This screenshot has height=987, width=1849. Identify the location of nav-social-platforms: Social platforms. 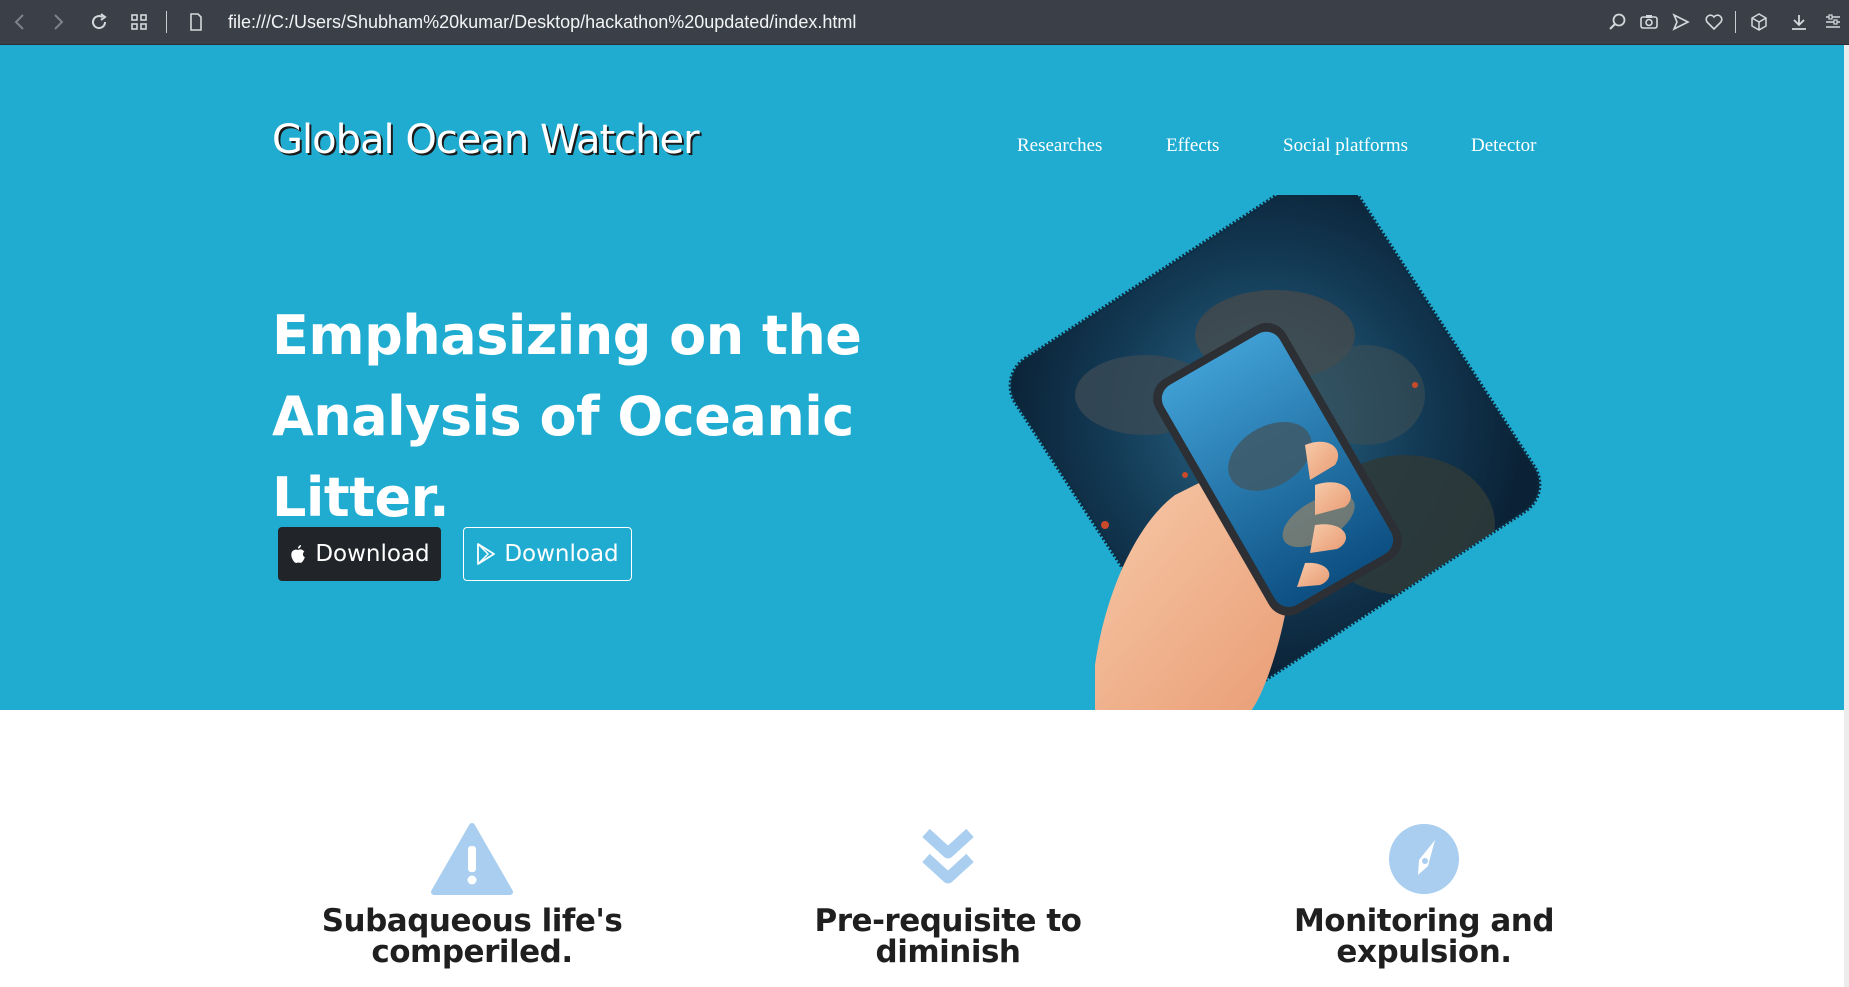
(1345, 146).